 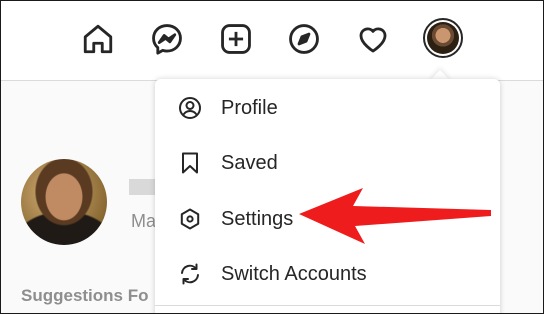 What do you see at coordinates (395, 216) in the screenshot?
I see `annotation-arrow-icon` at bounding box center [395, 216].